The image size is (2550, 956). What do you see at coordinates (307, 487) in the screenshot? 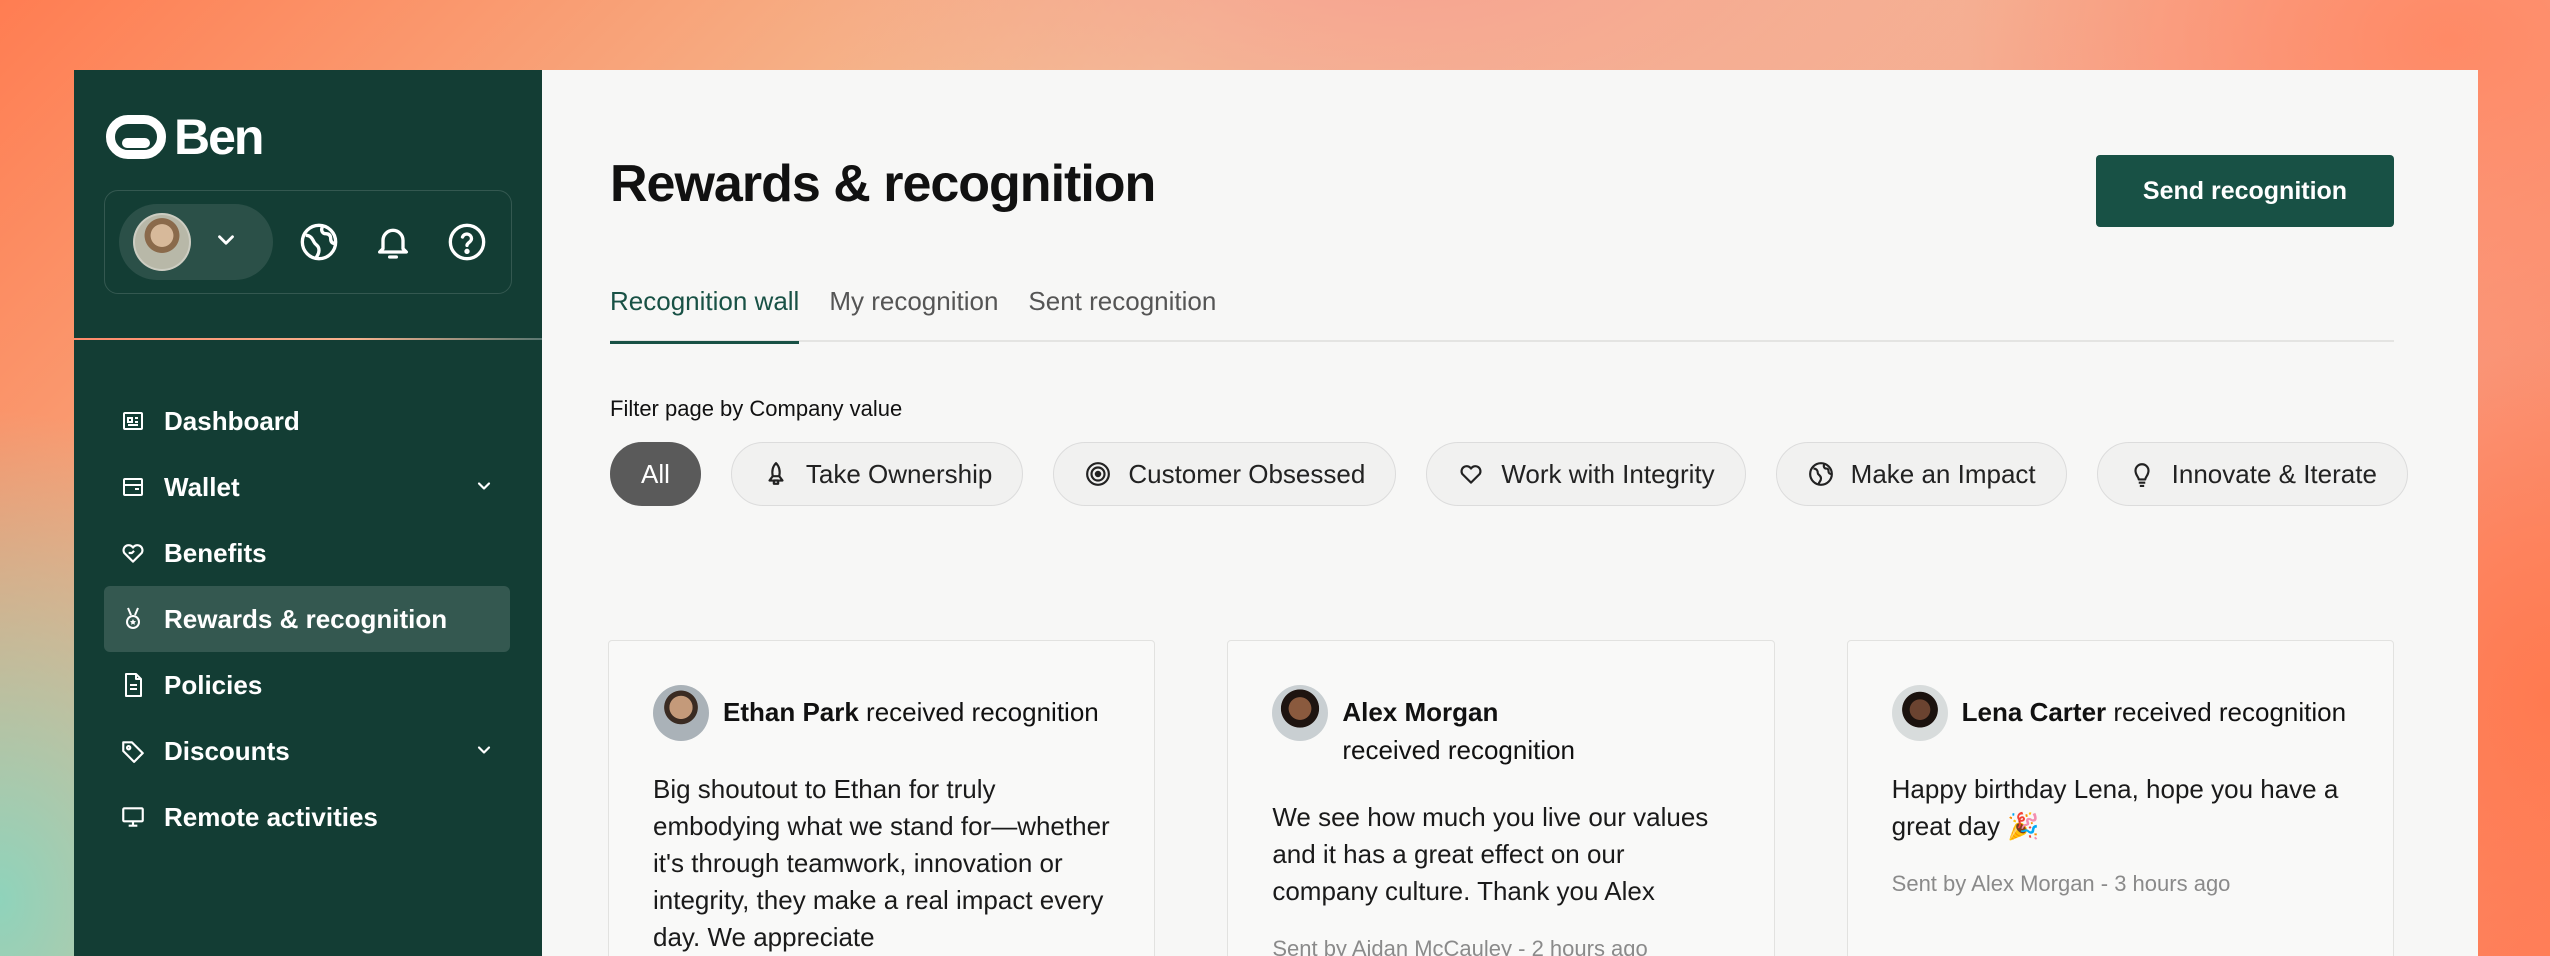
I see `sidebar-item-wallet: Wallet` at bounding box center [307, 487].